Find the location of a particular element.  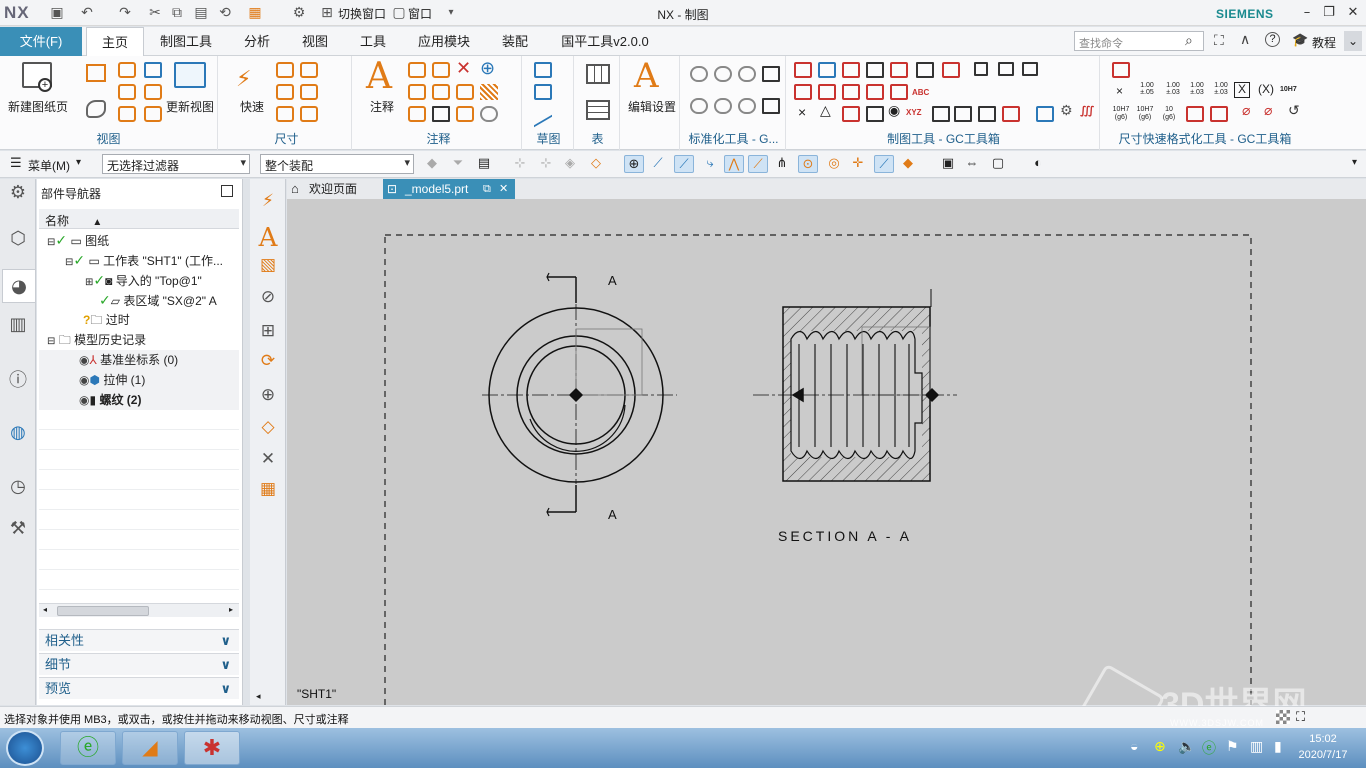

gc-tool-11-icon is located at coordinates (803, 92).